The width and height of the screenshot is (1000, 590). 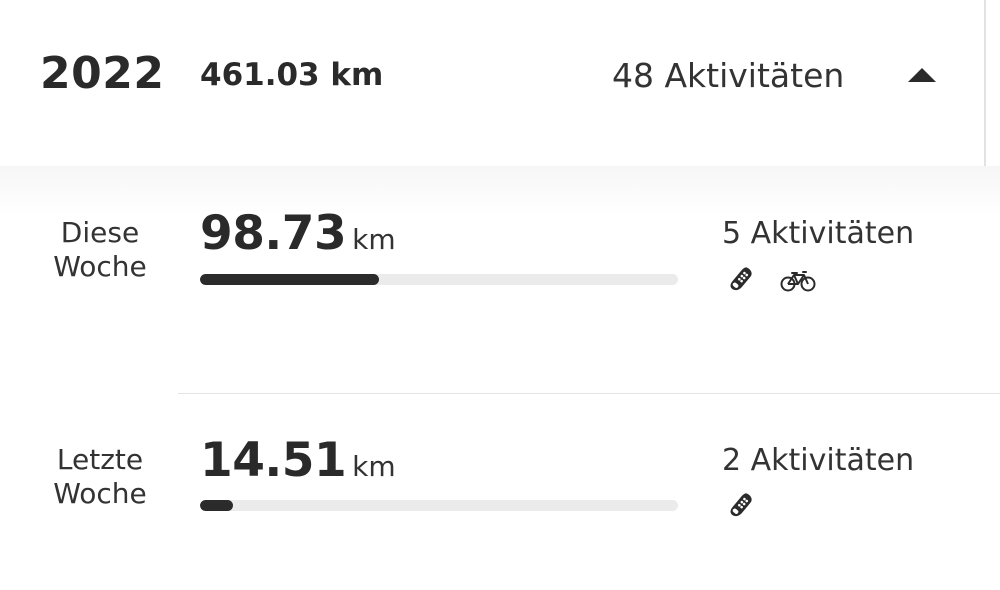 I want to click on week-label: Letzte Woche, so click(x=100, y=477).